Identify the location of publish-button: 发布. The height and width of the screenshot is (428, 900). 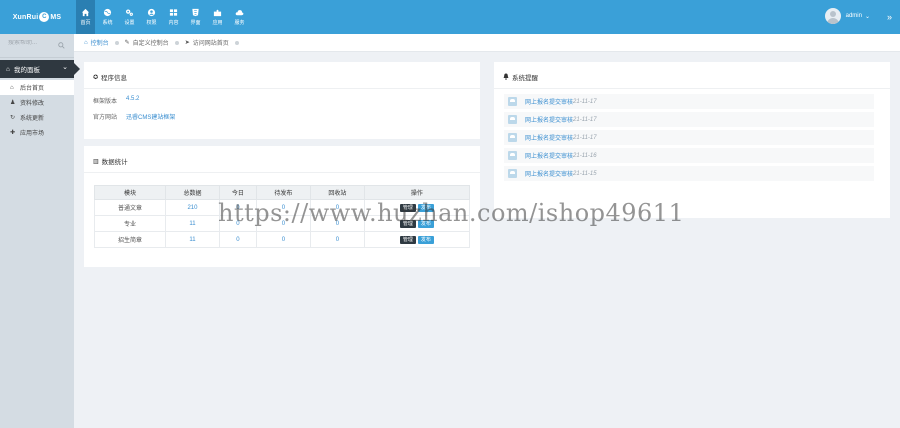
(425, 239).